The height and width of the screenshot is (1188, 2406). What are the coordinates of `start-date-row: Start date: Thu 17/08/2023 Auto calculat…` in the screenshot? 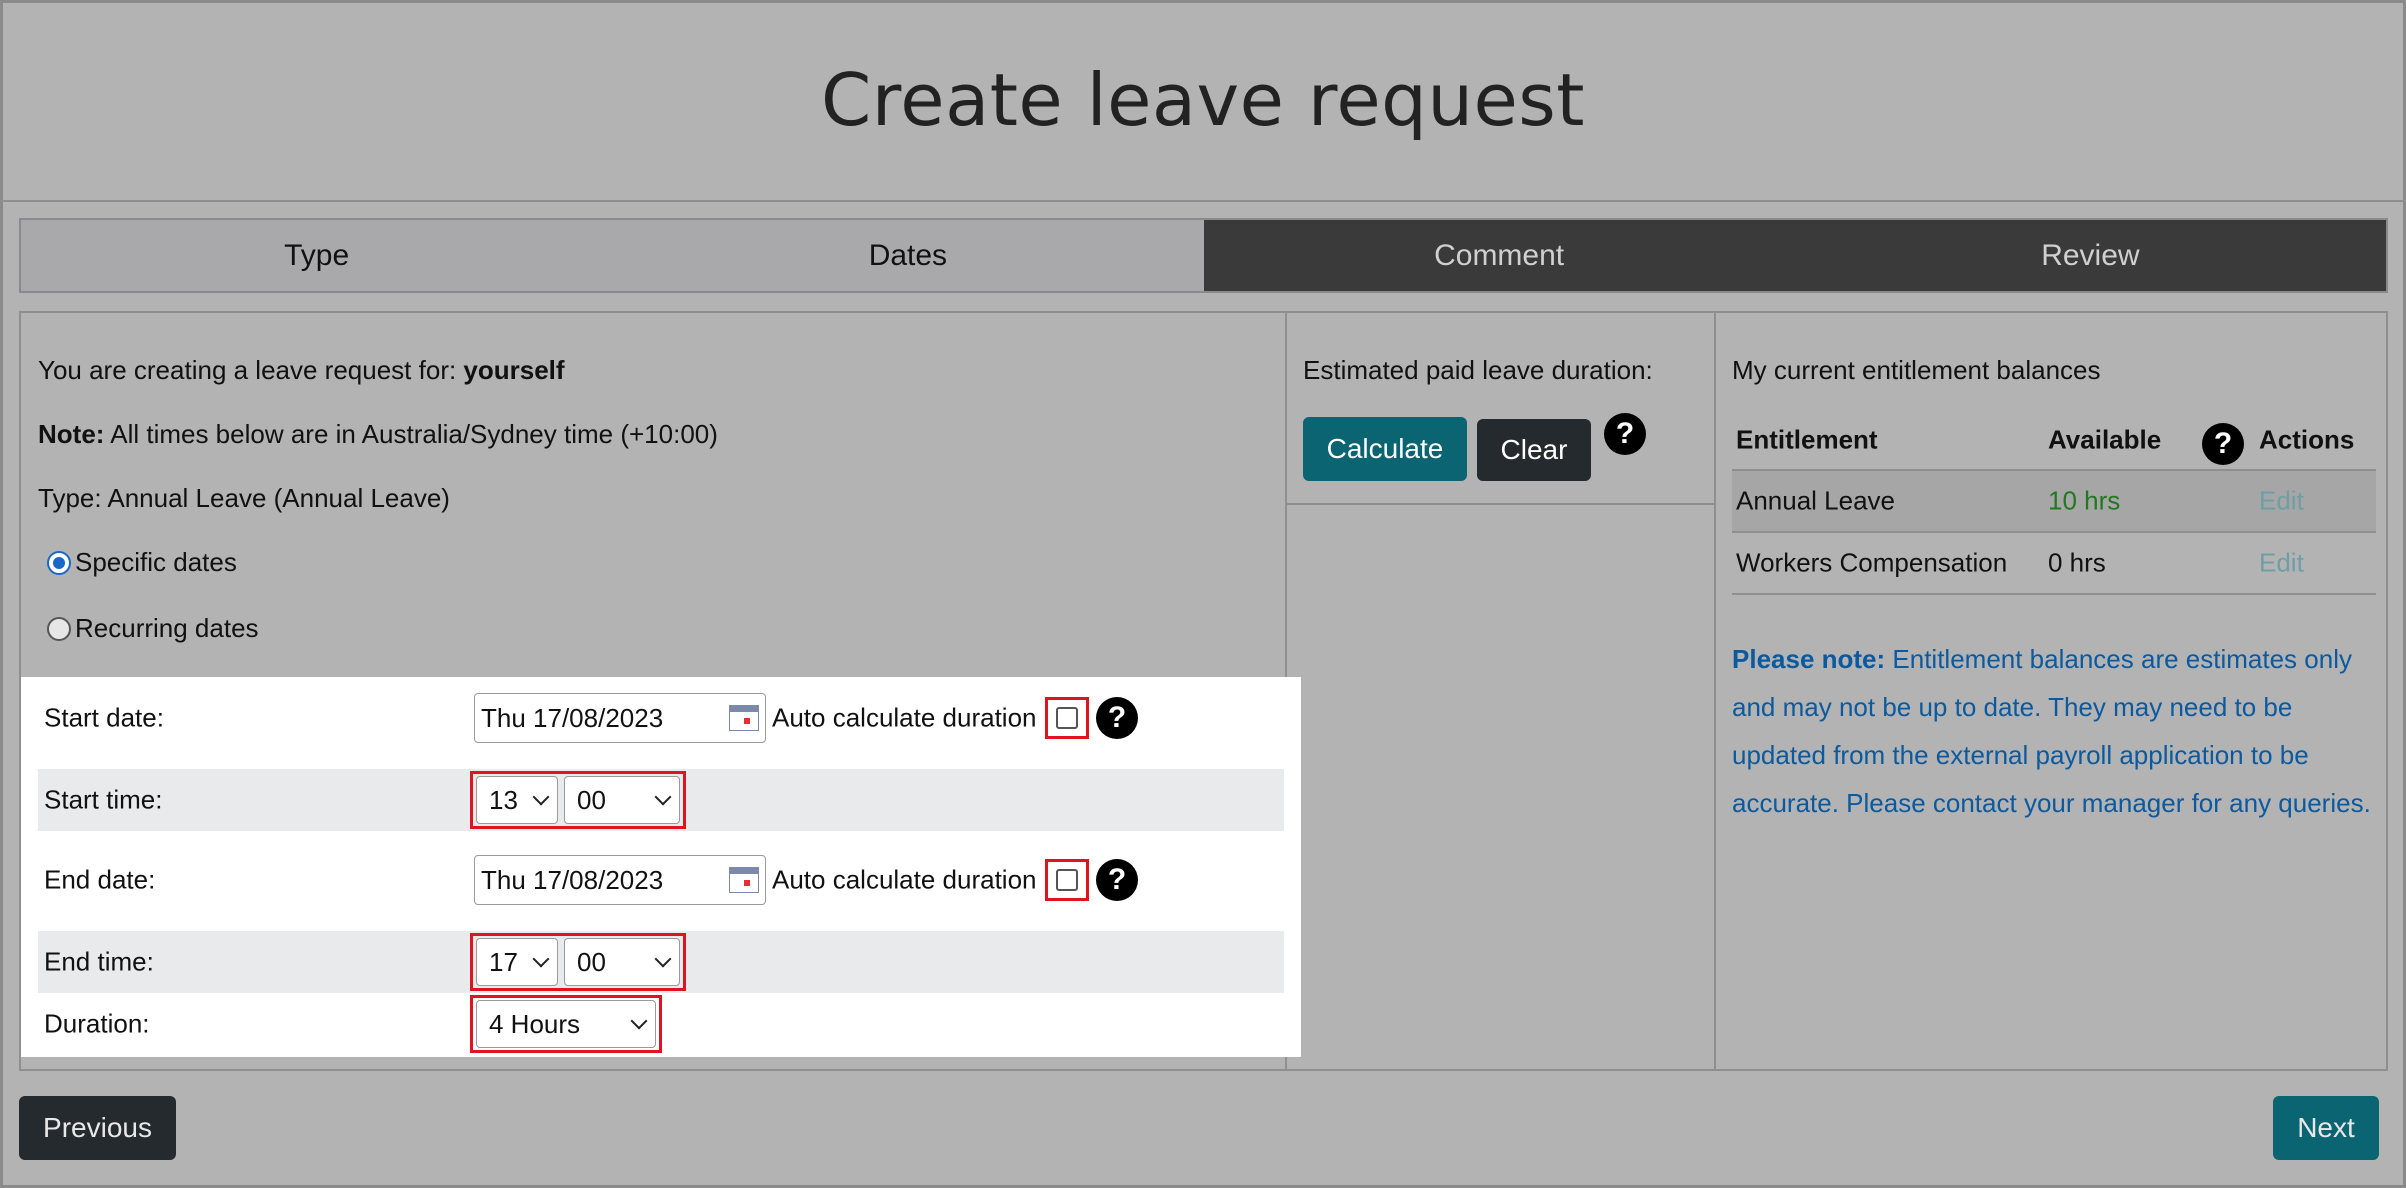 It's located at (661, 718).